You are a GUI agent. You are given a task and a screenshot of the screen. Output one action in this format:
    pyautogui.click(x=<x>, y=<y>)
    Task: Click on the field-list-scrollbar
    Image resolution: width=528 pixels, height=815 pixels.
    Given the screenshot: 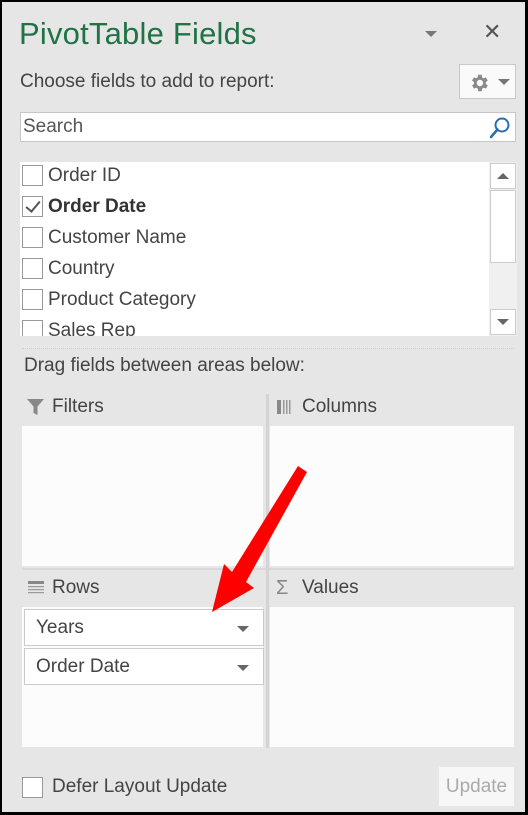 What is the action you would take?
    pyautogui.click(x=503, y=249)
    